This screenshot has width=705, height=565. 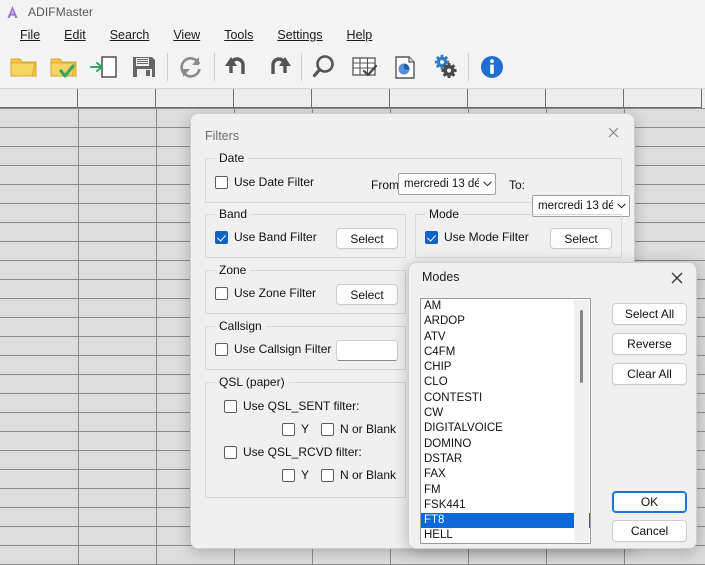 What do you see at coordinates (505, 382) in the screenshot?
I see `modes-list-item: CLO` at bounding box center [505, 382].